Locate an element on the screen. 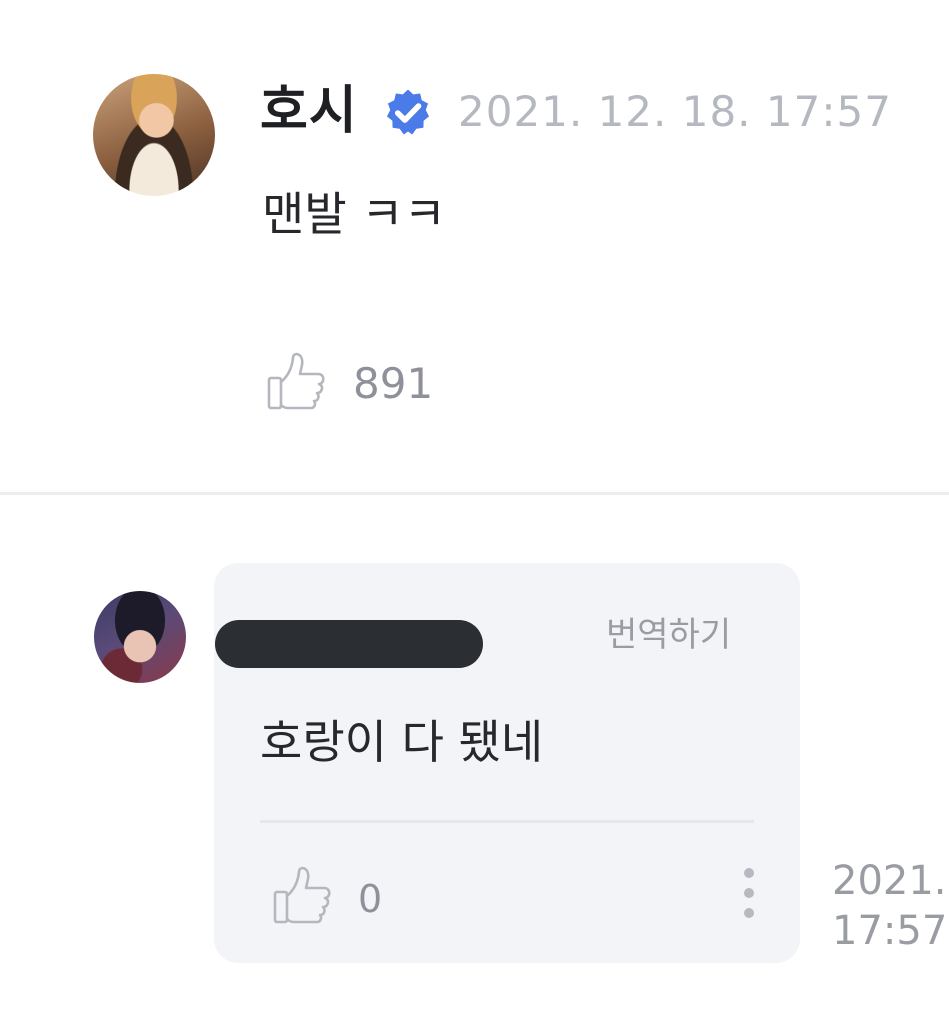  more-vertical-icon is located at coordinates (749, 893).